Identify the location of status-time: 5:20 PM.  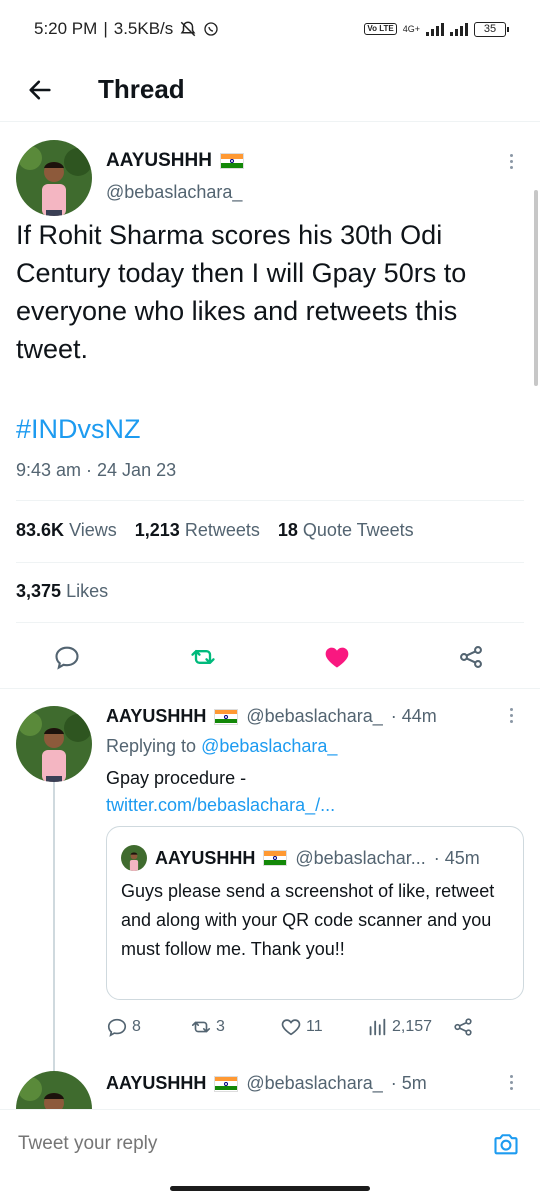
(66, 28).